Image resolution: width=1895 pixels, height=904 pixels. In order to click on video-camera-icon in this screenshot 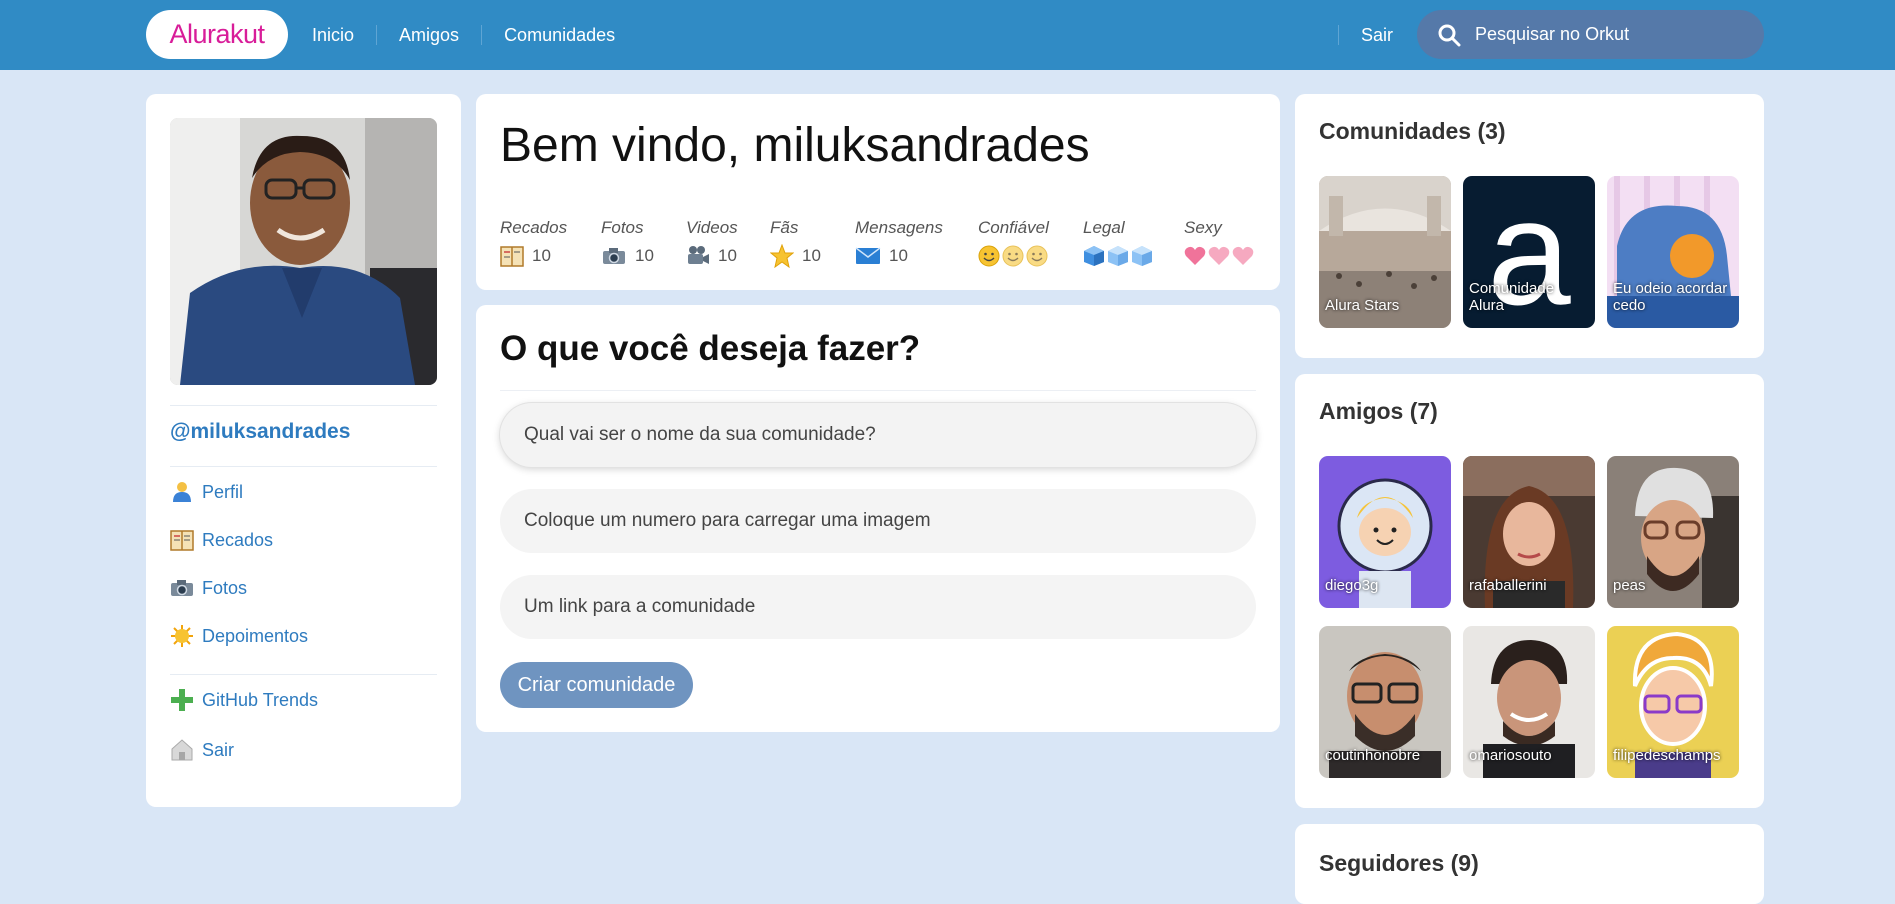, I will do `click(698, 255)`.